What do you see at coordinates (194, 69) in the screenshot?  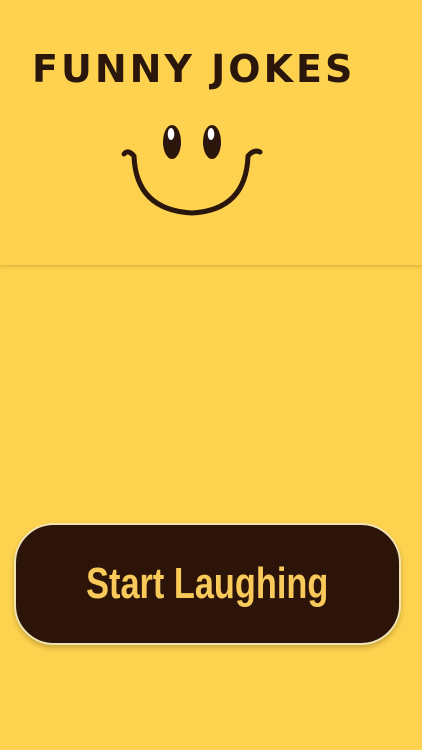 I see `app-title: FUNNY JOKES` at bounding box center [194, 69].